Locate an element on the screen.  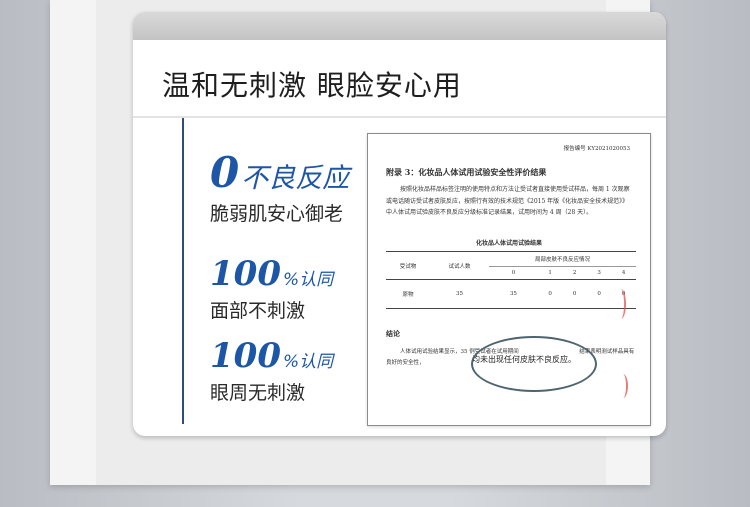
row-grade-3: 0 is located at coordinates (599, 294).